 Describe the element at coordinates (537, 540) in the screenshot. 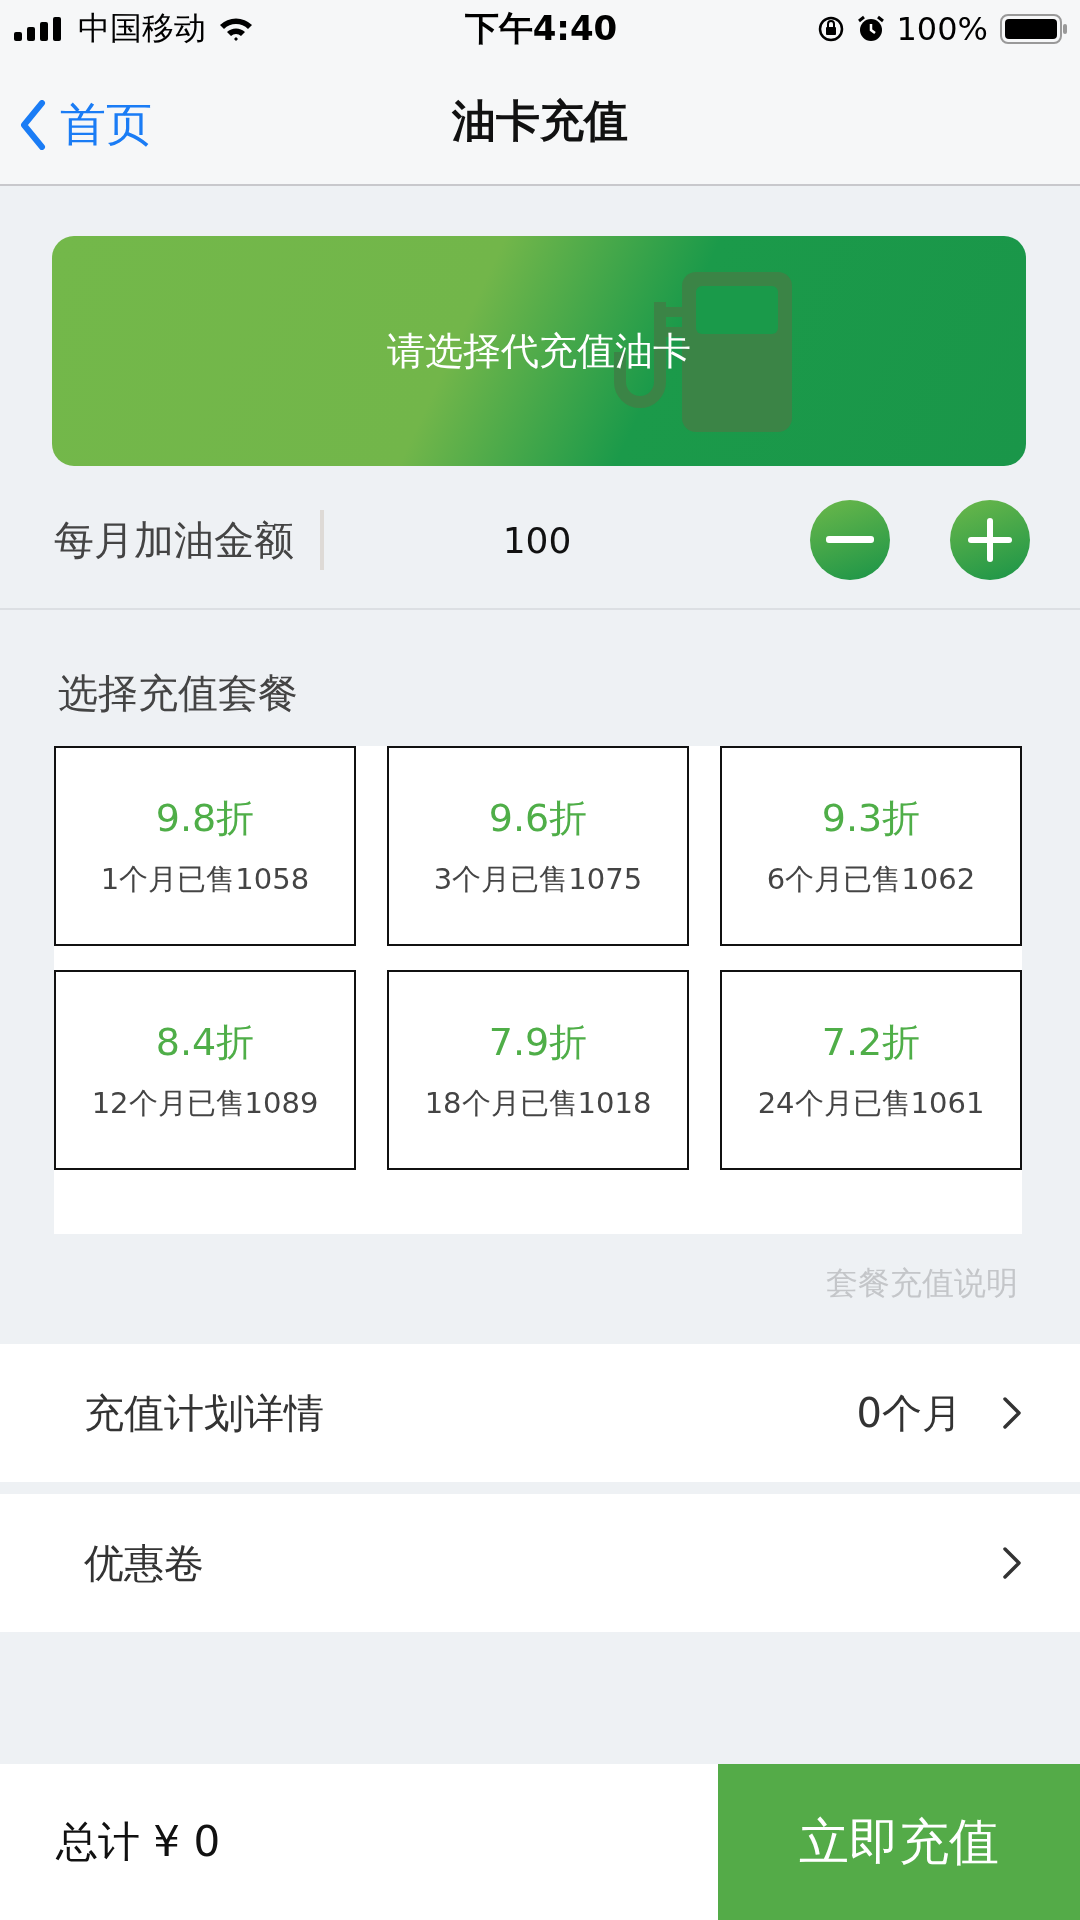

I see `amount-value: 100` at that location.